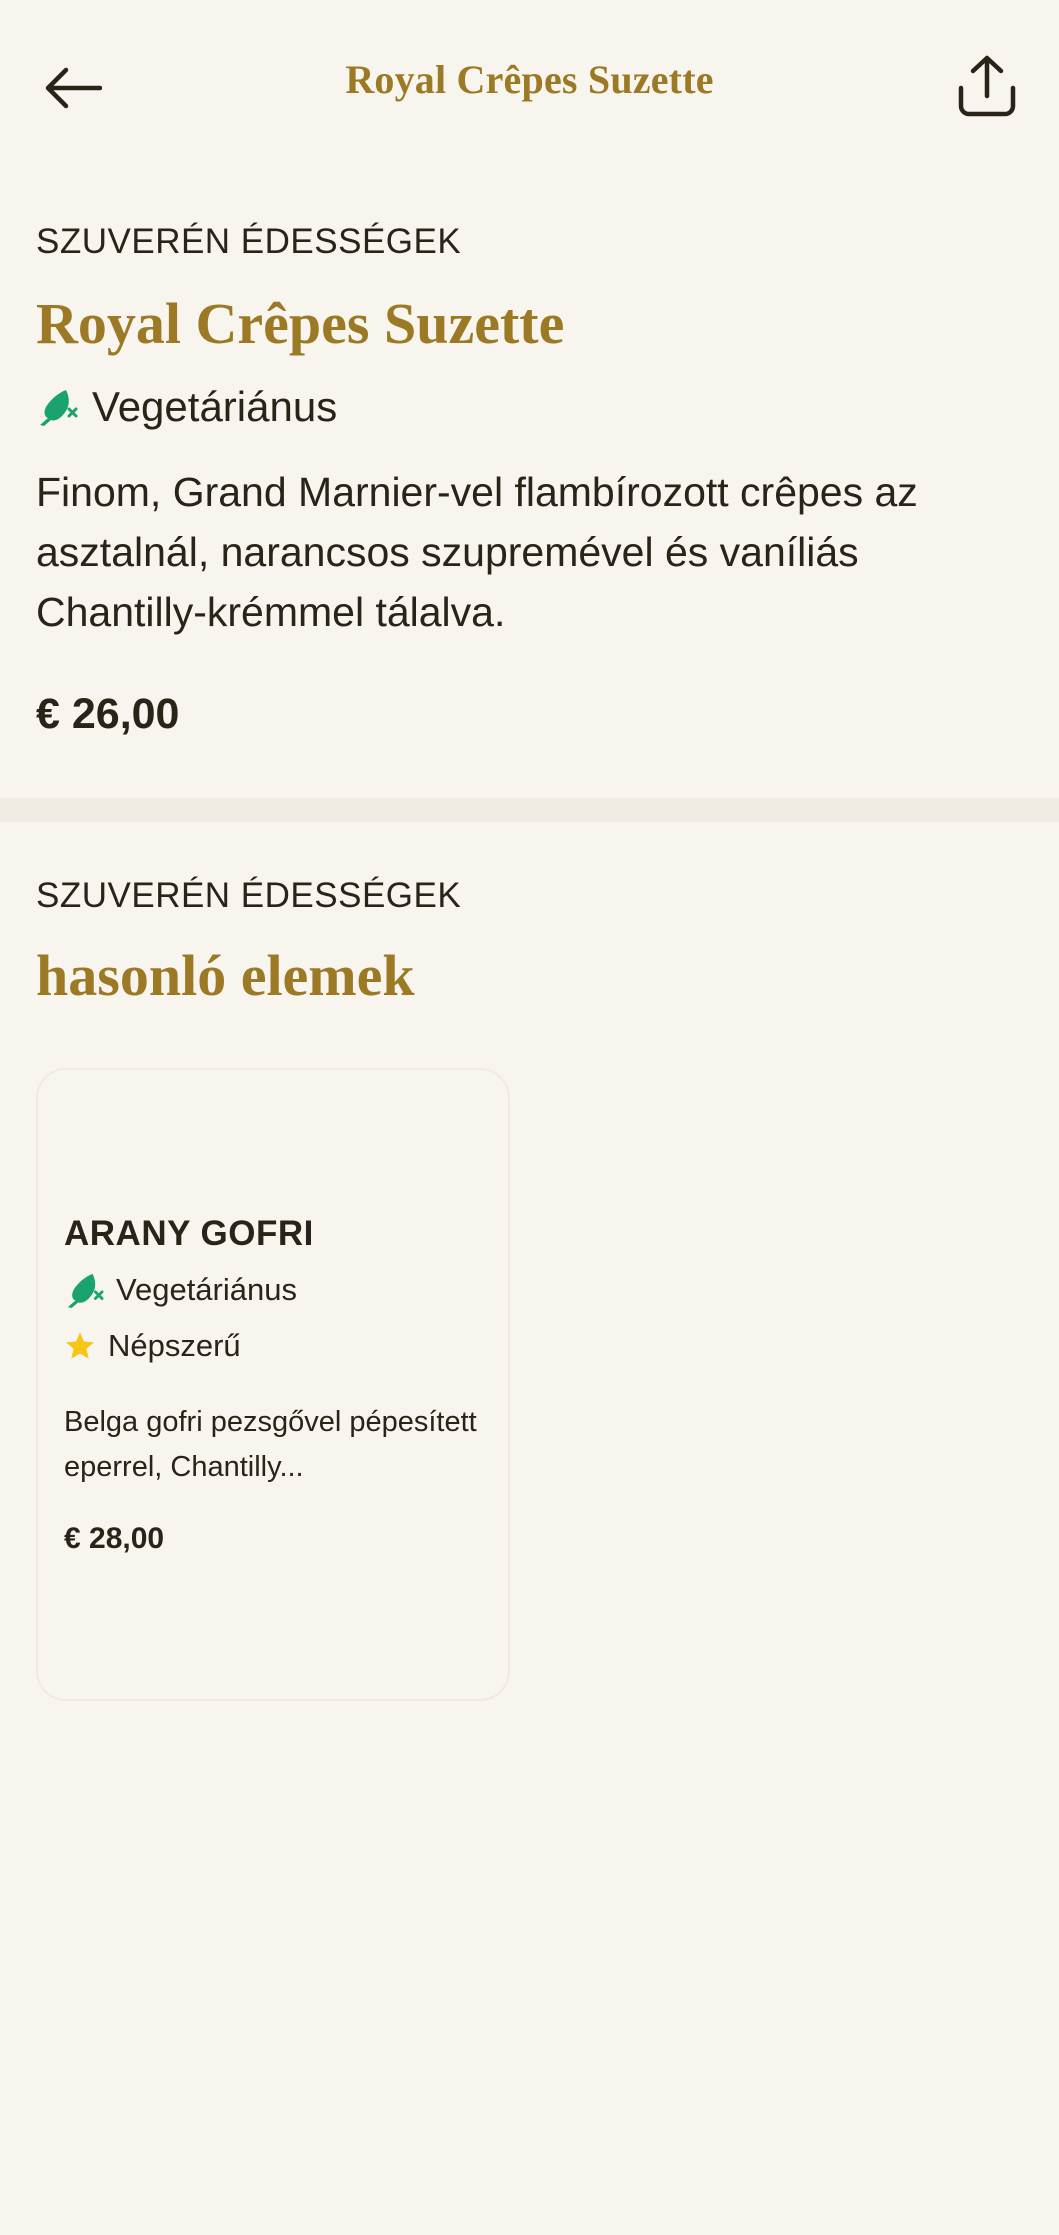 This screenshot has height=2235, width=1059. I want to click on vegetarian-tag: Vegetáriánus, so click(186, 407).